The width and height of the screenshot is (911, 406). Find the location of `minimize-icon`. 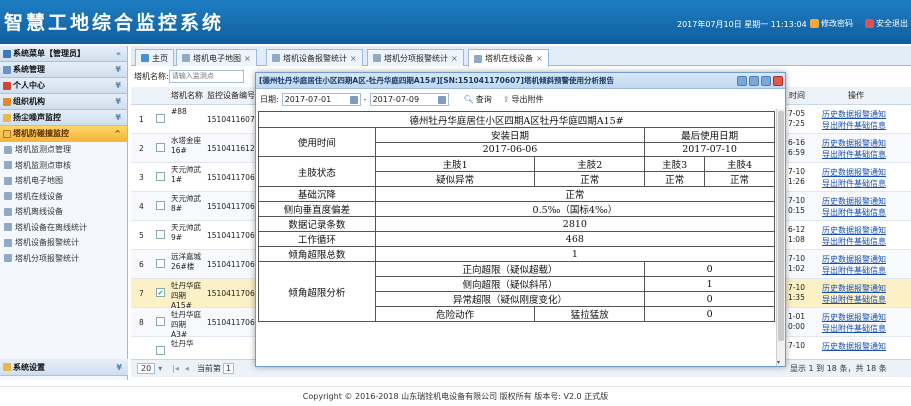

minimize-icon is located at coordinates (754, 81).